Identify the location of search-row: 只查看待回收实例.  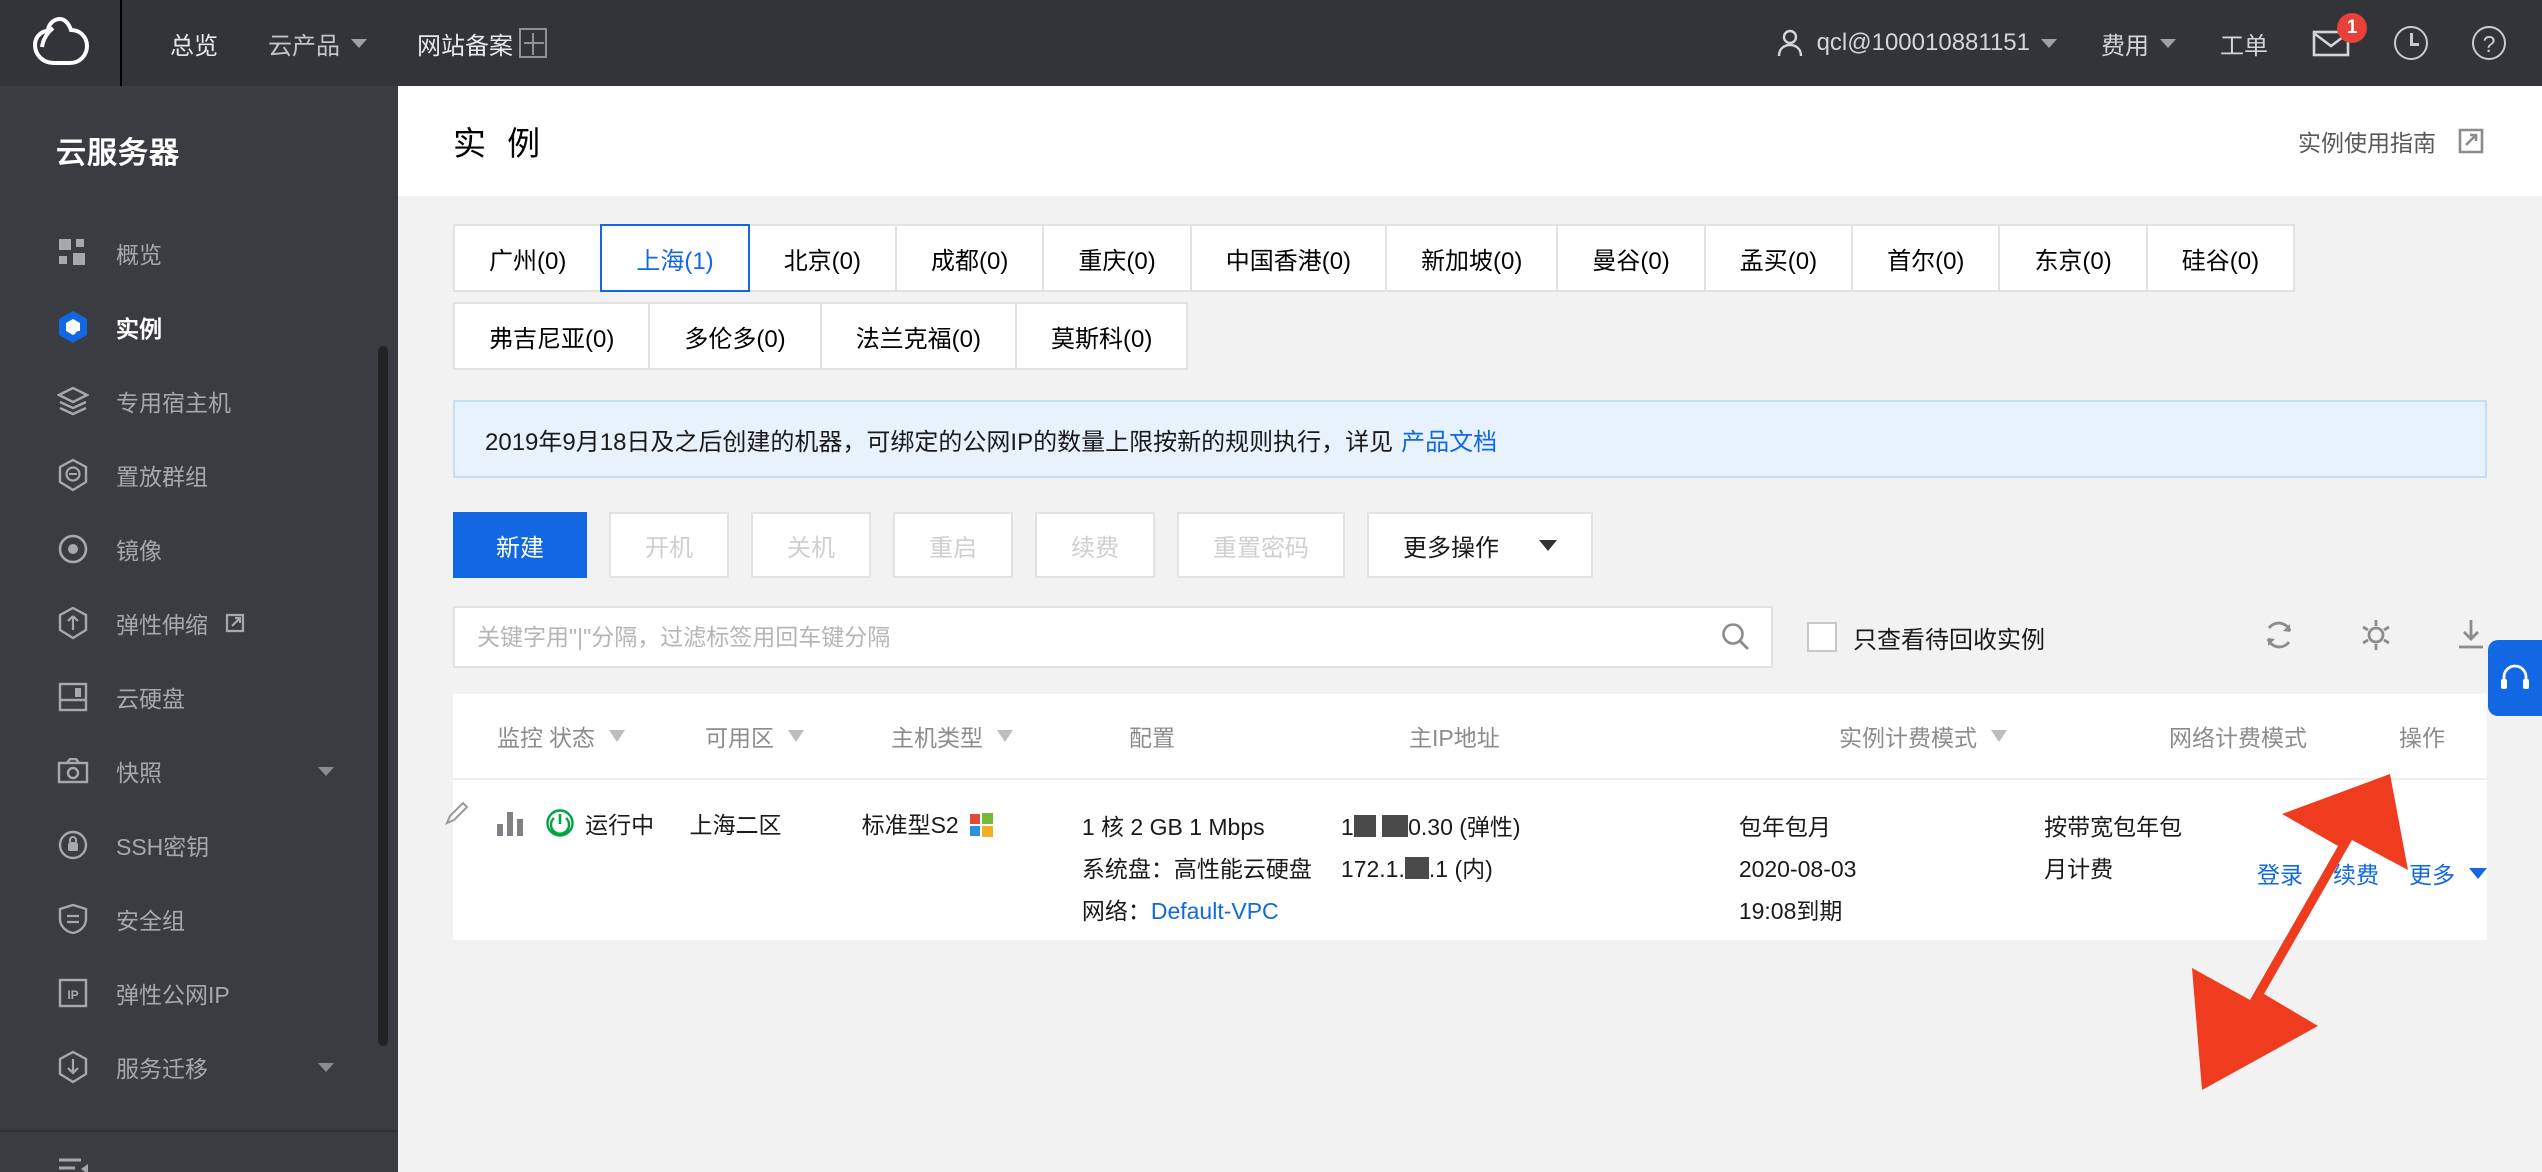
(1470, 637).